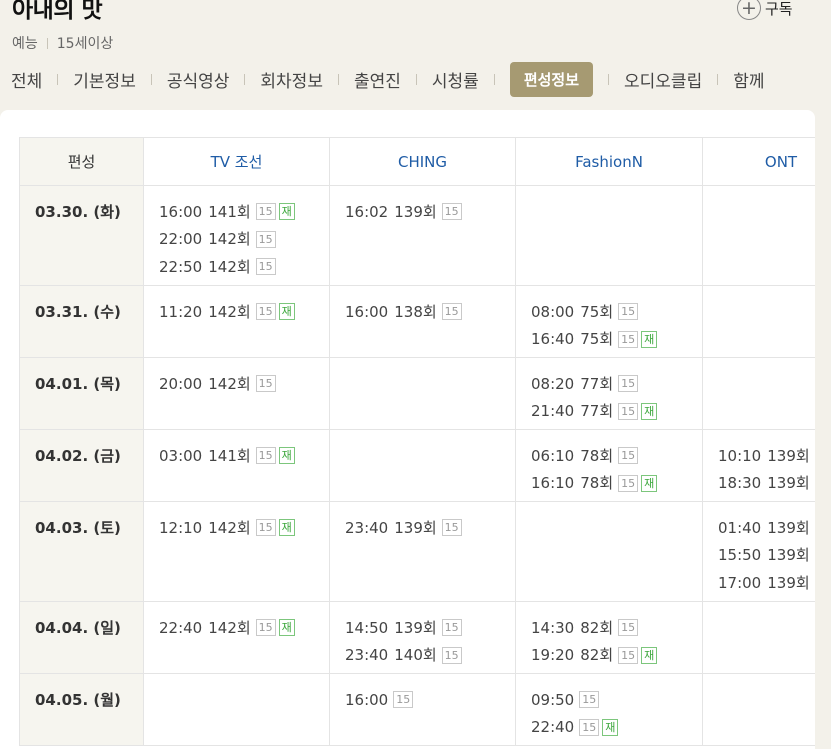  I want to click on airing-entry: 14:30 82회 15, so click(609, 628).